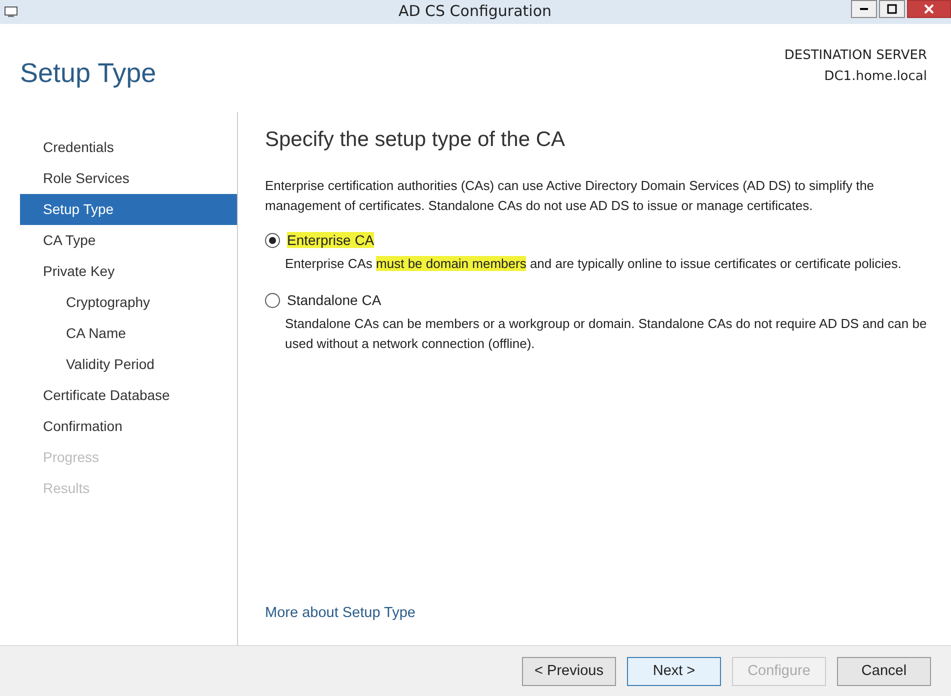 The width and height of the screenshot is (951, 696). What do you see at coordinates (674, 671) in the screenshot?
I see `dialog-button: Next >` at bounding box center [674, 671].